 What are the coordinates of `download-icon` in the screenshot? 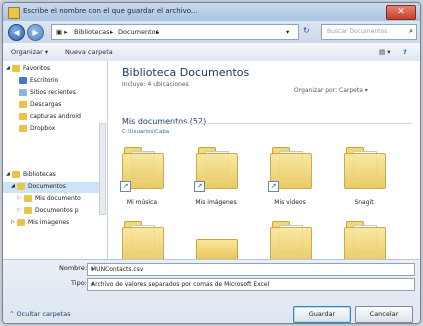 It's located at (23, 104).